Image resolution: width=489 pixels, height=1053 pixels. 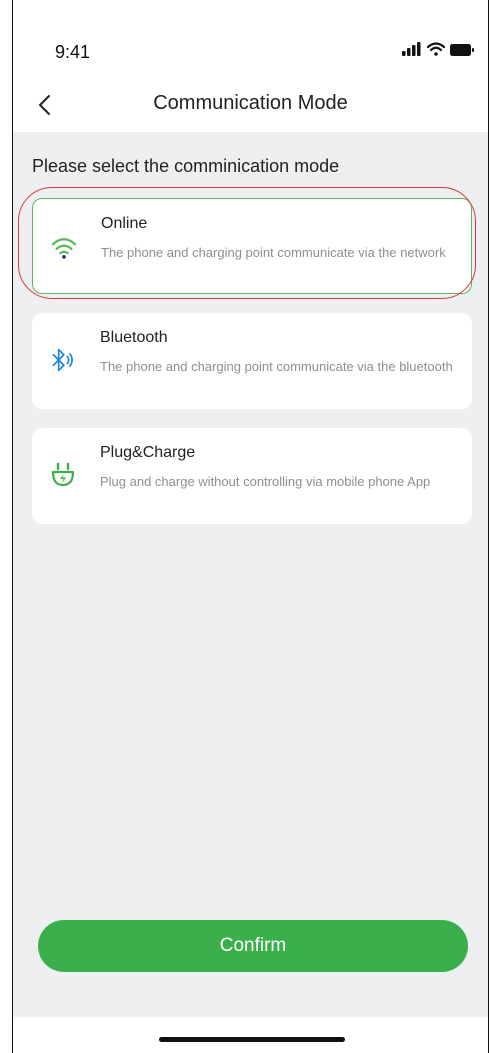 I want to click on option-title: Bluetooth, so click(x=134, y=337).